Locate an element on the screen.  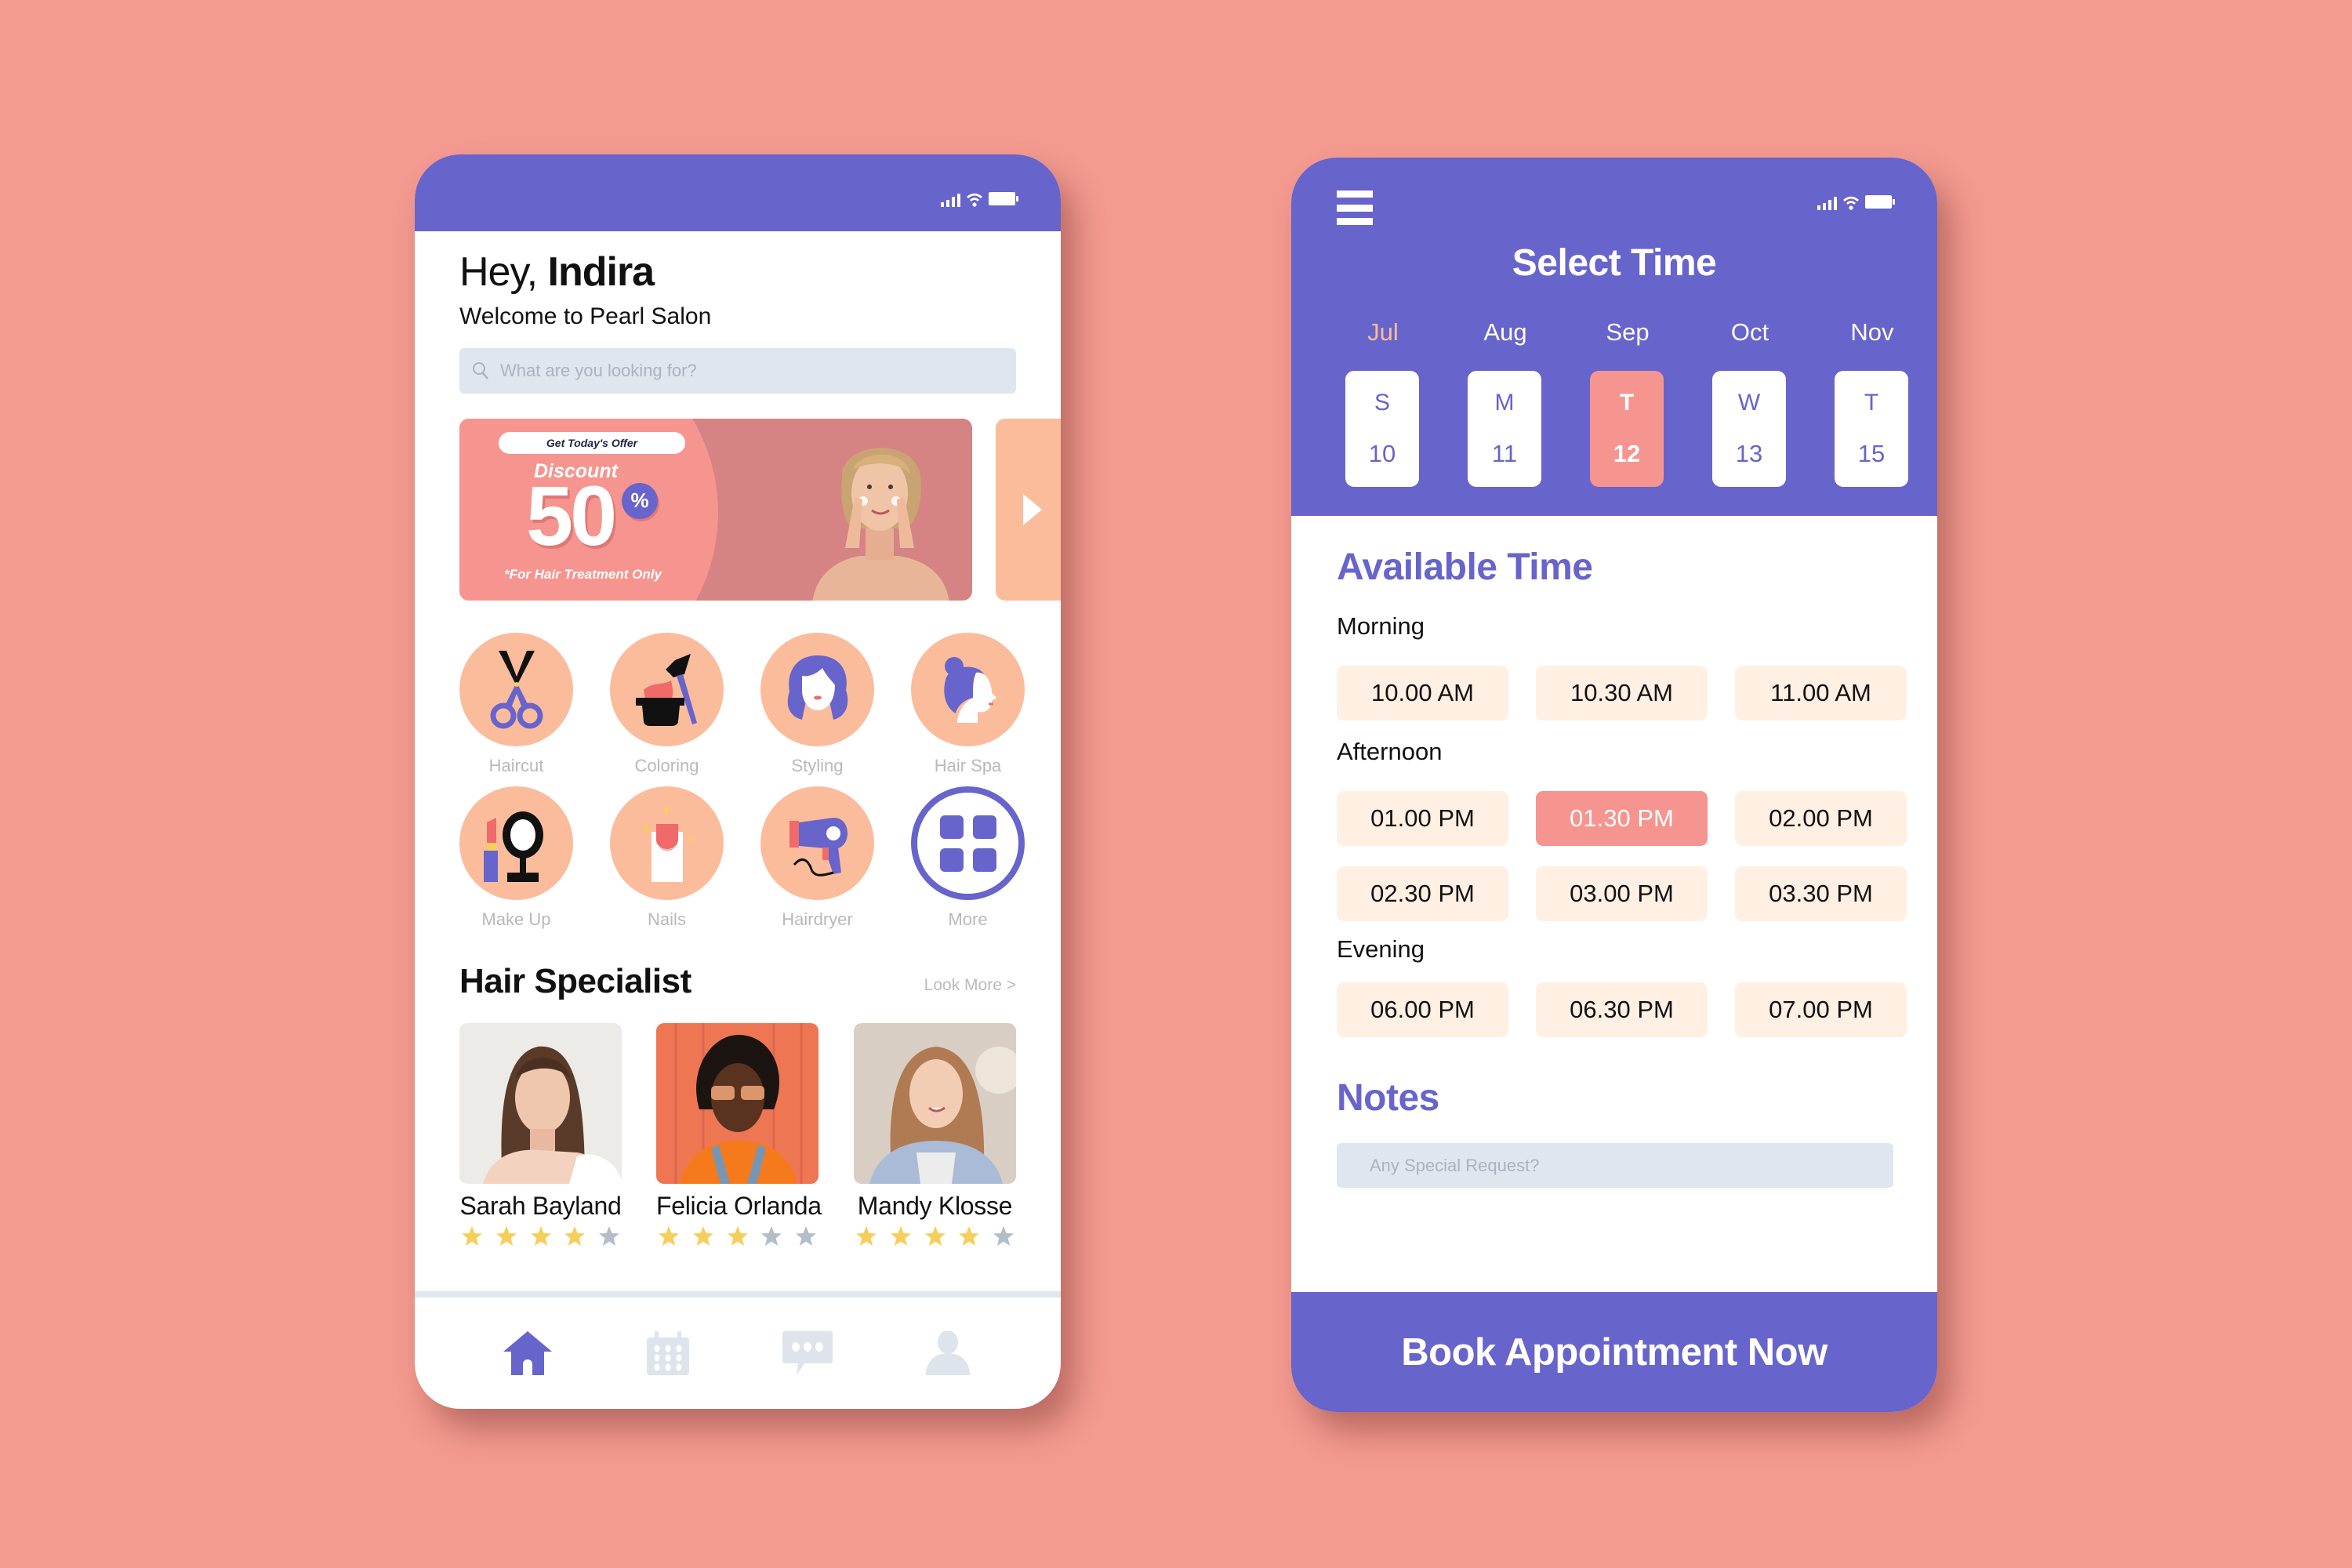
time-slot: 11.00 AM is located at coordinates (1821, 693).